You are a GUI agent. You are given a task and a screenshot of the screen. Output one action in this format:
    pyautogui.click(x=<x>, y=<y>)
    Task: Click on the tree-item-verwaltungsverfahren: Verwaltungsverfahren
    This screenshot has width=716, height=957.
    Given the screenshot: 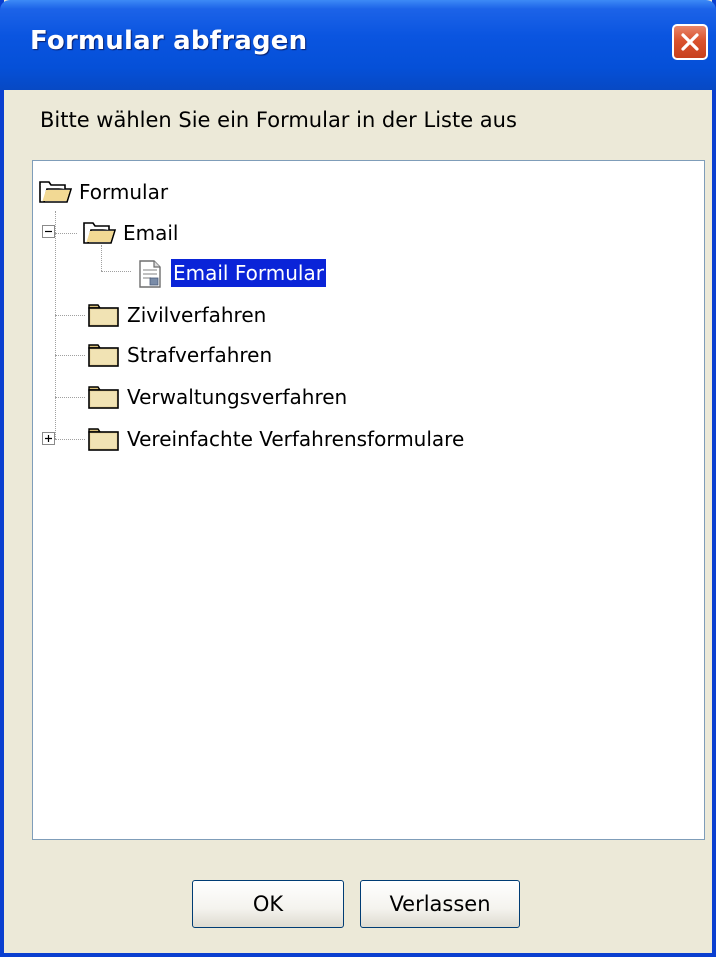 What is the action you would take?
    pyautogui.click(x=217, y=397)
    